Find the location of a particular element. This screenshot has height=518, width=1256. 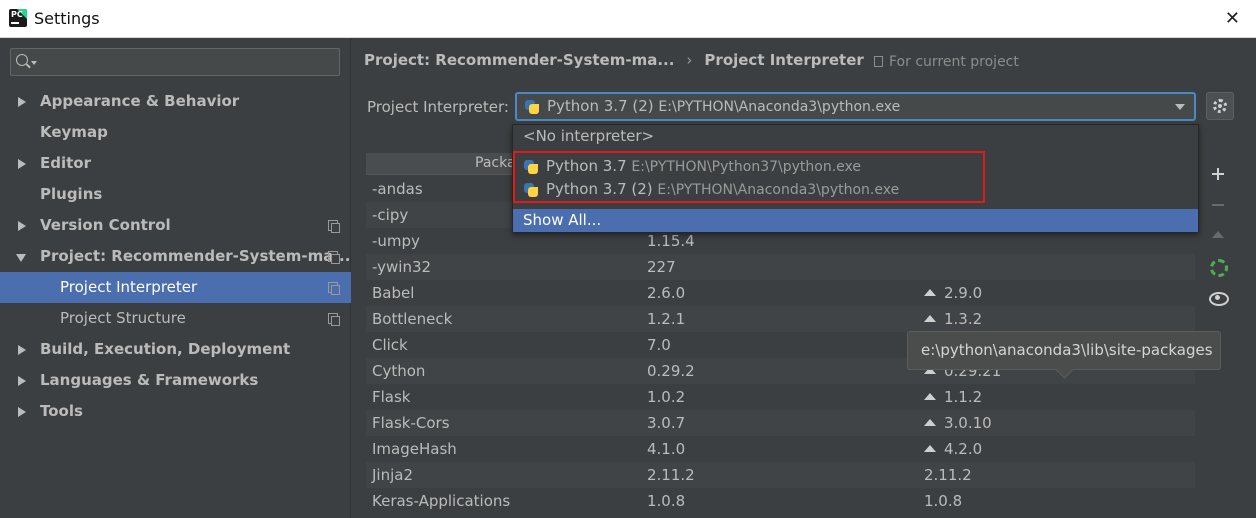

table-row: Keras-Applications 1.0.8 1.0.8 is located at coordinates (780, 501).